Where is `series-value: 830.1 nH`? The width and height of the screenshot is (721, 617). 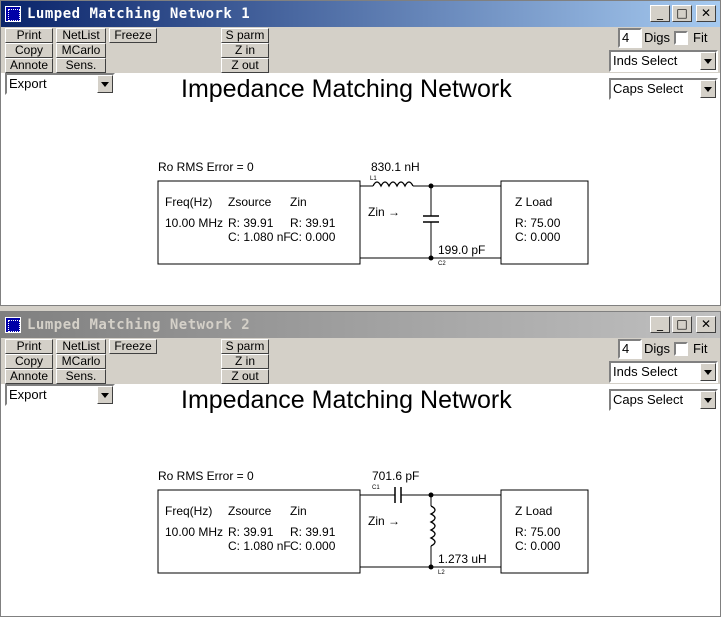
series-value: 830.1 nH is located at coordinates (395, 167).